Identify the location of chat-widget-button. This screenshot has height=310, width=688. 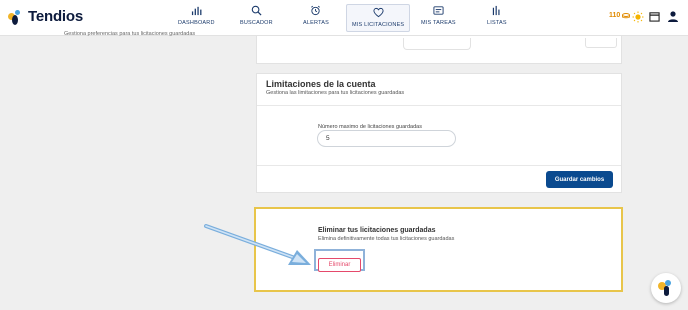
(666, 288).